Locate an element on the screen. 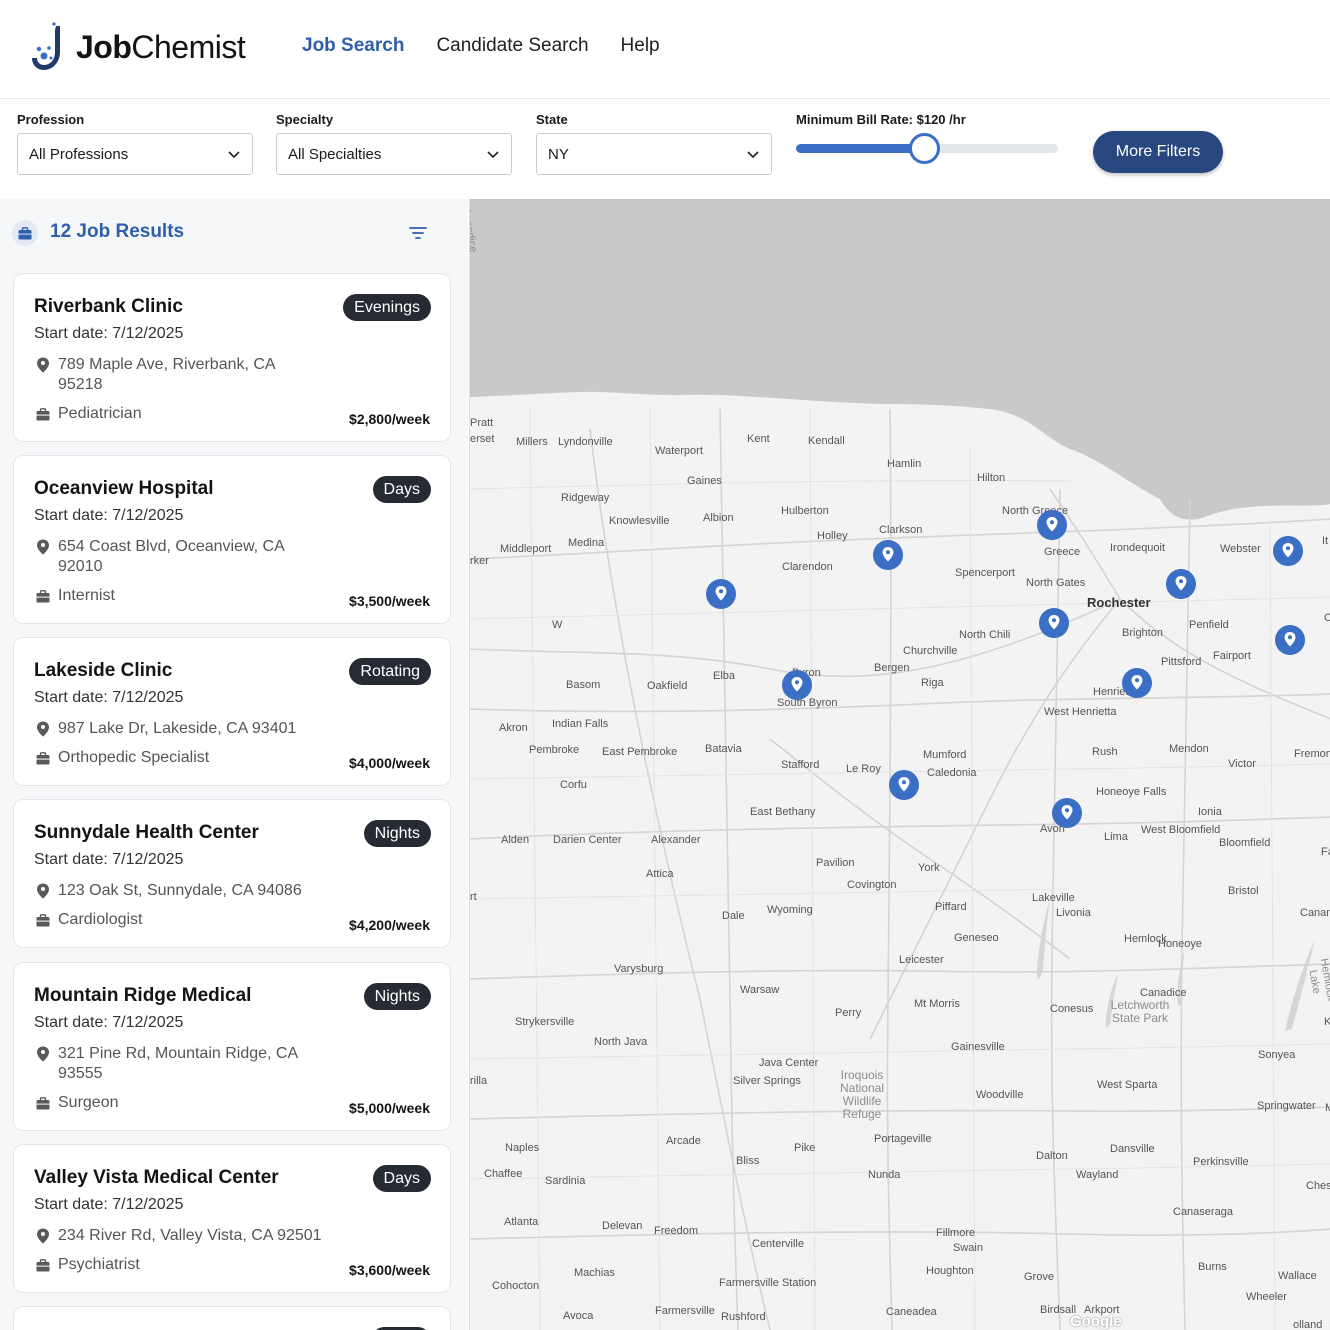 This screenshot has height=1330, width=1330. map-place-label: Woodville is located at coordinates (1000, 1095).